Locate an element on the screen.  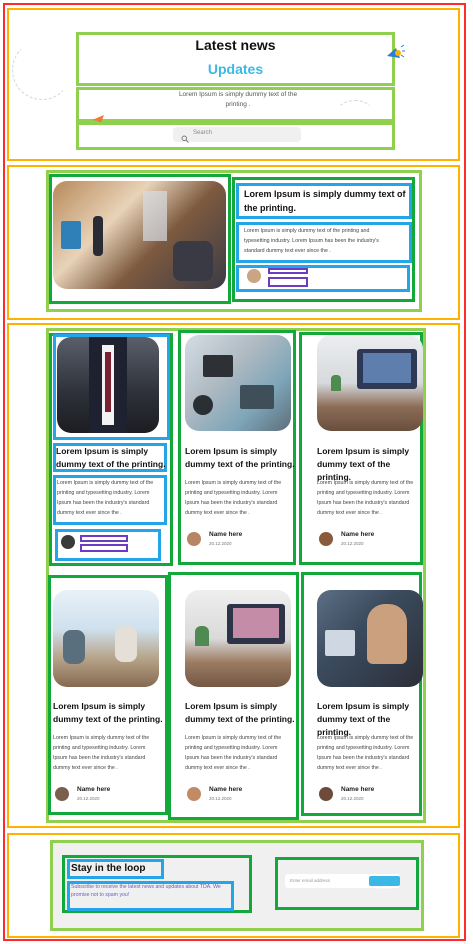
article-card-2-image is located at coordinates (238, 383).